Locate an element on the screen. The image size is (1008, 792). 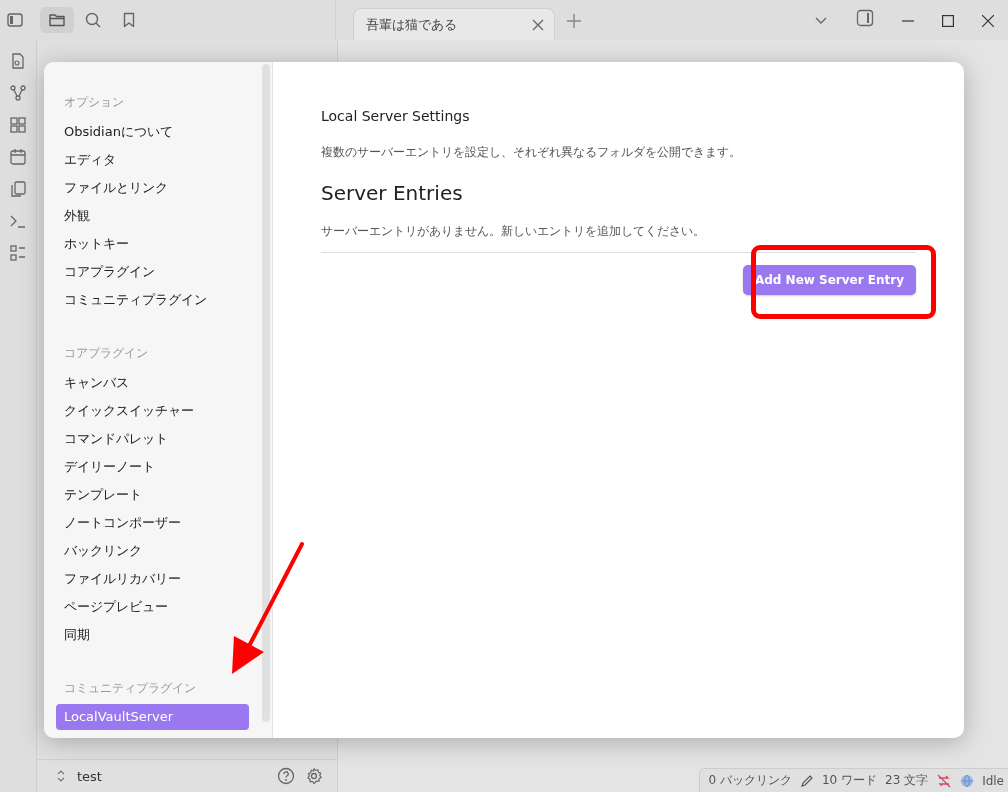
copy-icon is located at coordinates (18, 189).